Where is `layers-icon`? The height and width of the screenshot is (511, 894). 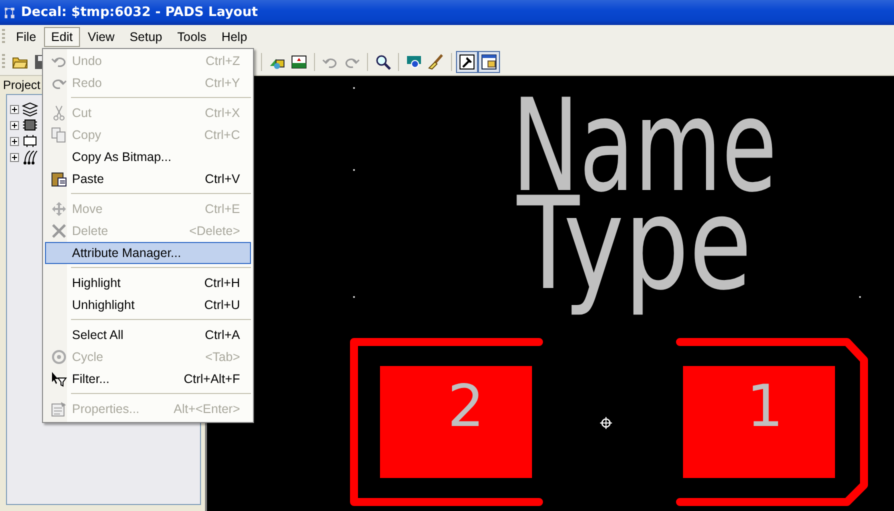 layers-icon is located at coordinates (30, 109).